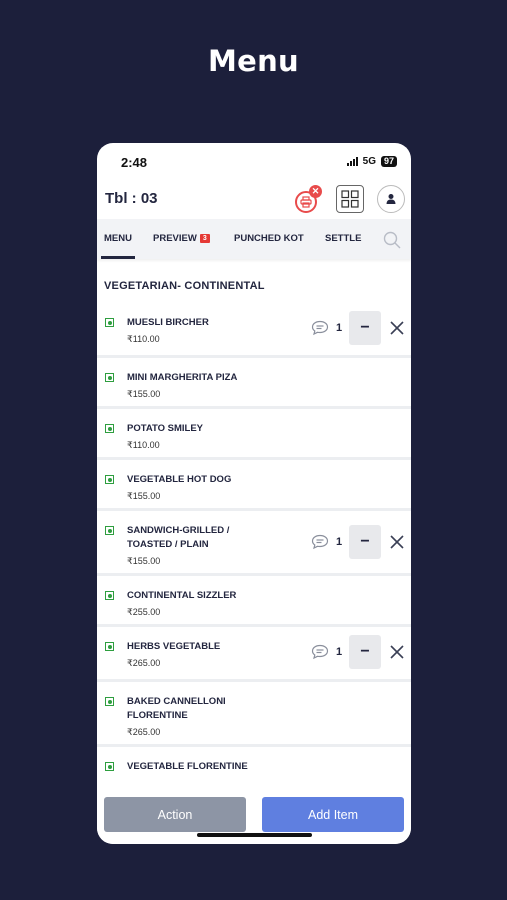 The height and width of the screenshot is (900, 507). Describe the element at coordinates (333, 814) in the screenshot. I see `add-item-button: Add Item` at that location.